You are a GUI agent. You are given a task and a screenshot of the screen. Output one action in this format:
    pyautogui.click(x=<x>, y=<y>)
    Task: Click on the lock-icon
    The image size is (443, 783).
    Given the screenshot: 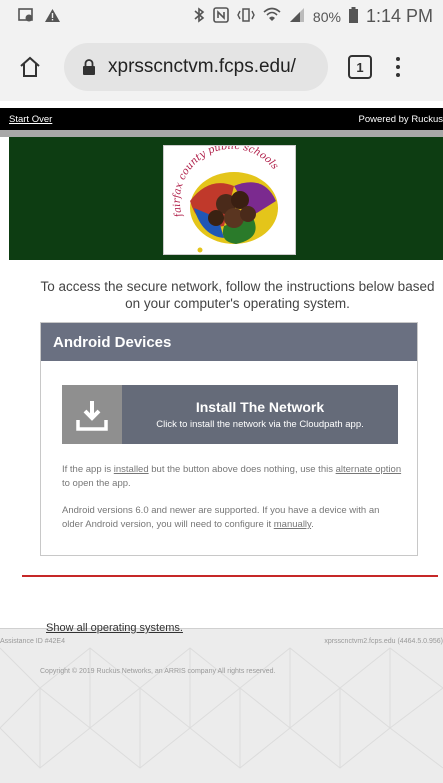 What is the action you would take?
    pyautogui.click(x=89, y=67)
    